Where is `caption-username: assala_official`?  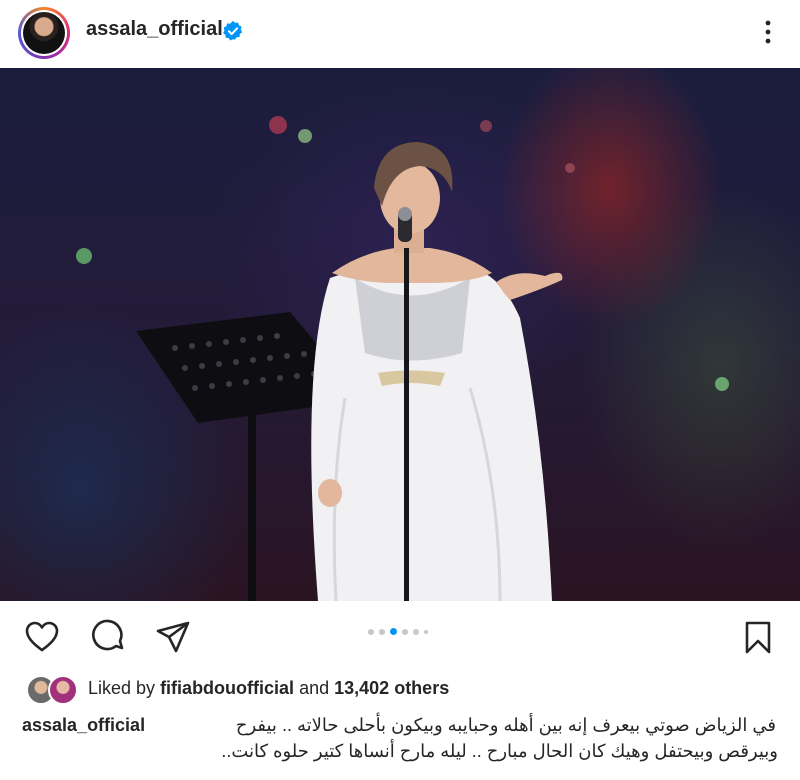 caption-username: assala_official is located at coordinates (83, 725).